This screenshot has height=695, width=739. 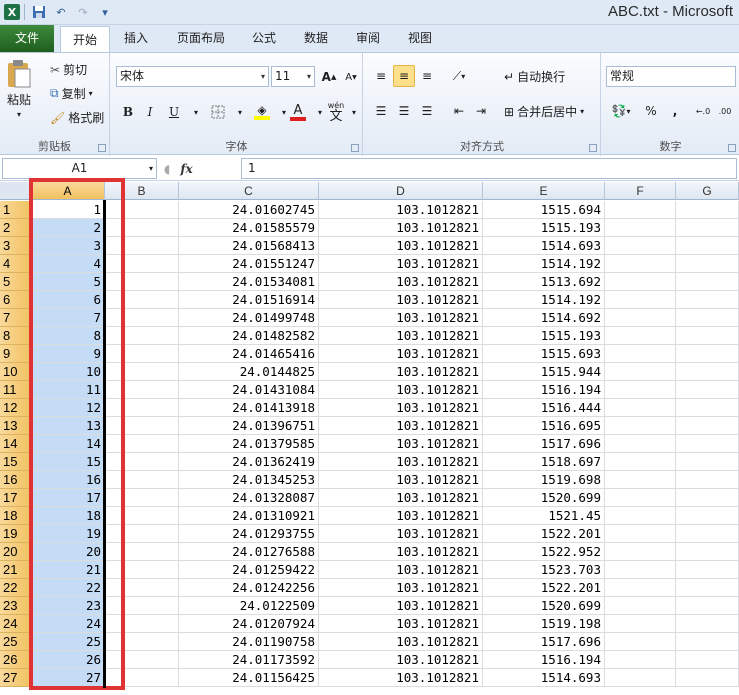 What do you see at coordinates (703, 111) in the screenshot?
I see `increase-decimal-button: ←.0` at bounding box center [703, 111].